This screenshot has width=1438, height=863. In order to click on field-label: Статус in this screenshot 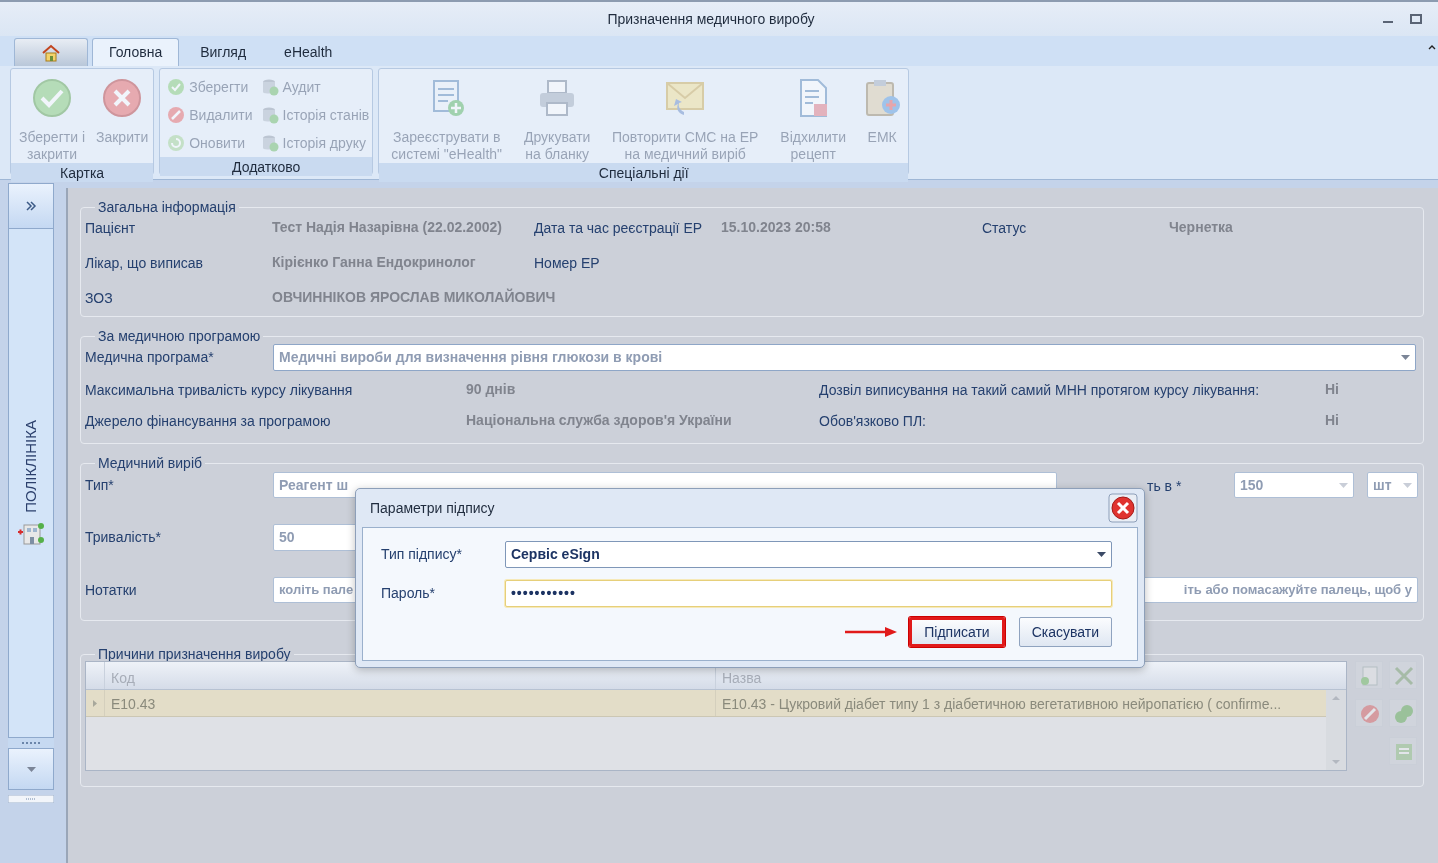, I will do `click(1005, 228)`.